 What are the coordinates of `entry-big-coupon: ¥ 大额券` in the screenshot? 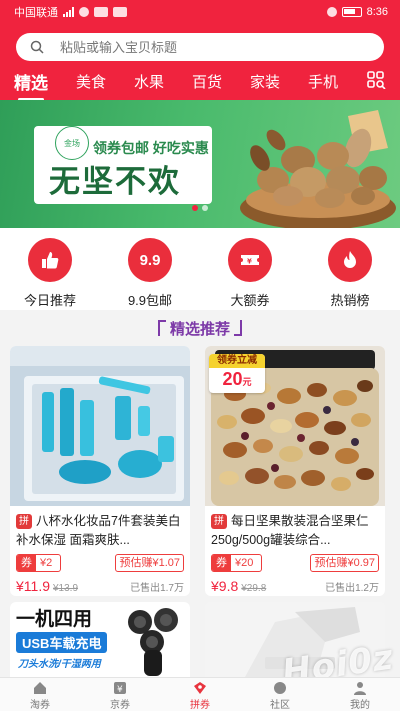 It's located at (250, 269).